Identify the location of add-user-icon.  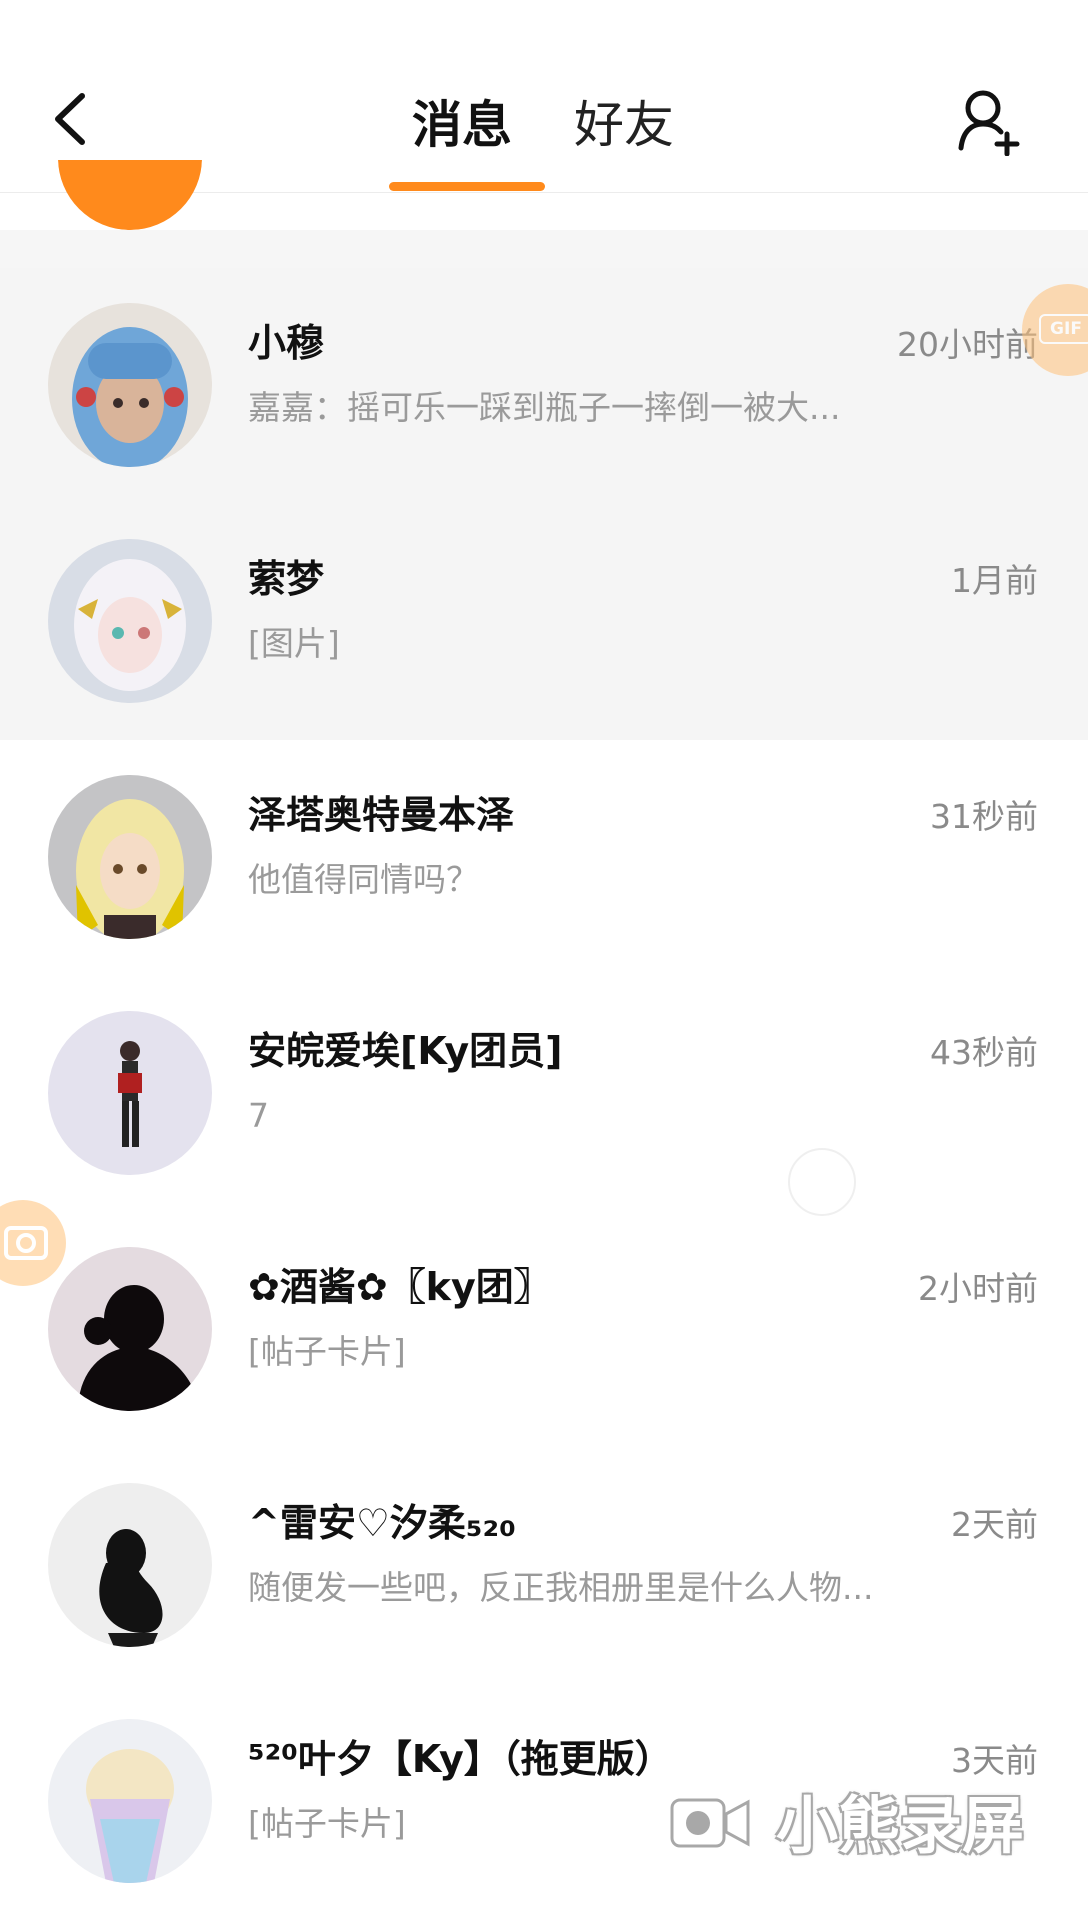
(989, 123).